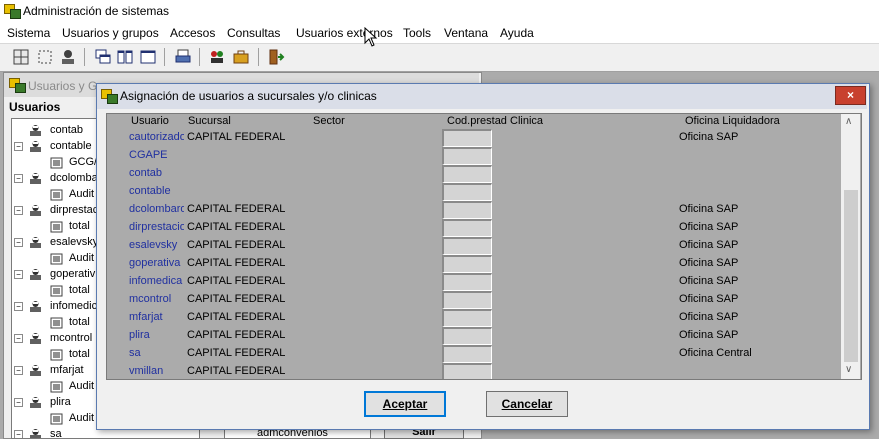 The width and height of the screenshot is (879, 439). What do you see at coordinates (148, 57) in the screenshot?
I see `tile-horizontal-icon` at bounding box center [148, 57].